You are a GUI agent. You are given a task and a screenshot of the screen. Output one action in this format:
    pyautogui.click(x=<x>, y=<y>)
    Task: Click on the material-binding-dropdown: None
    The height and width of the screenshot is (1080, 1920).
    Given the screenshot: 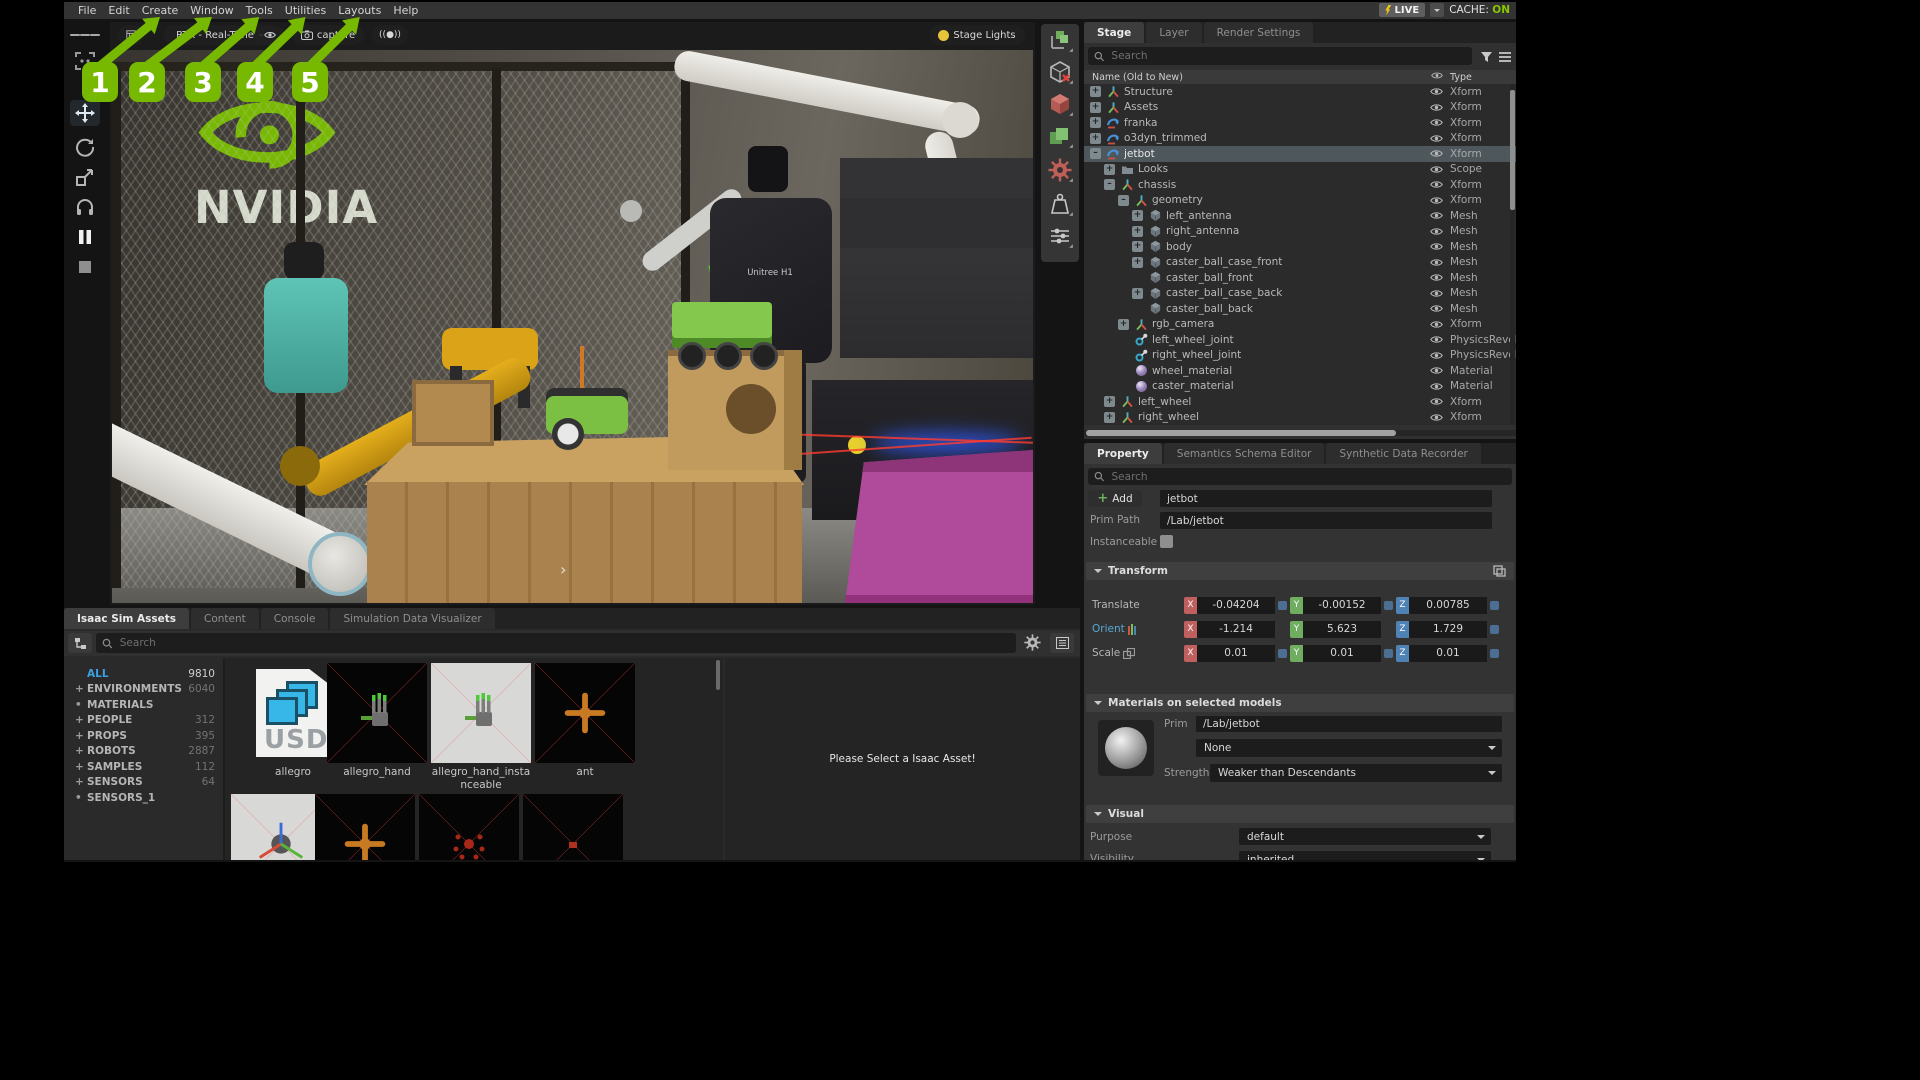 What is the action you would take?
    pyautogui.click(x=1349, y=748)
    